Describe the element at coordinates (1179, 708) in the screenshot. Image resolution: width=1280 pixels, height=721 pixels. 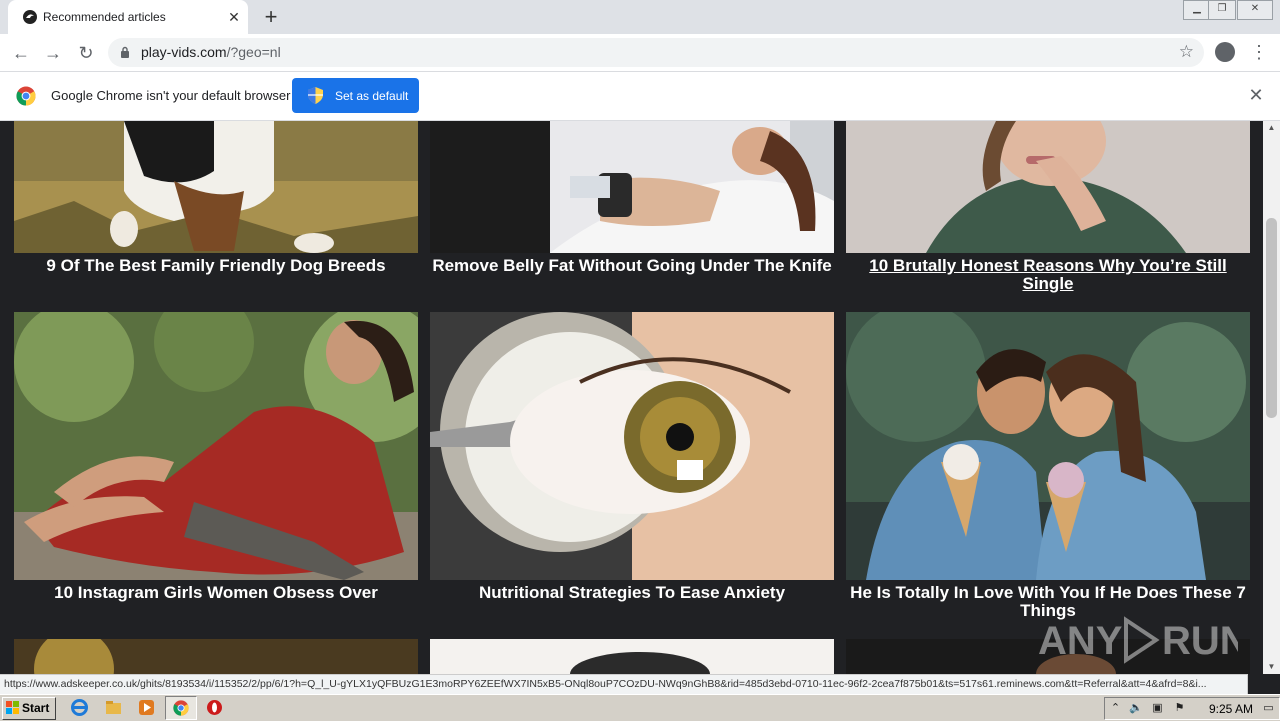
I see `action-center-flag-icon: ⚑` at that location.